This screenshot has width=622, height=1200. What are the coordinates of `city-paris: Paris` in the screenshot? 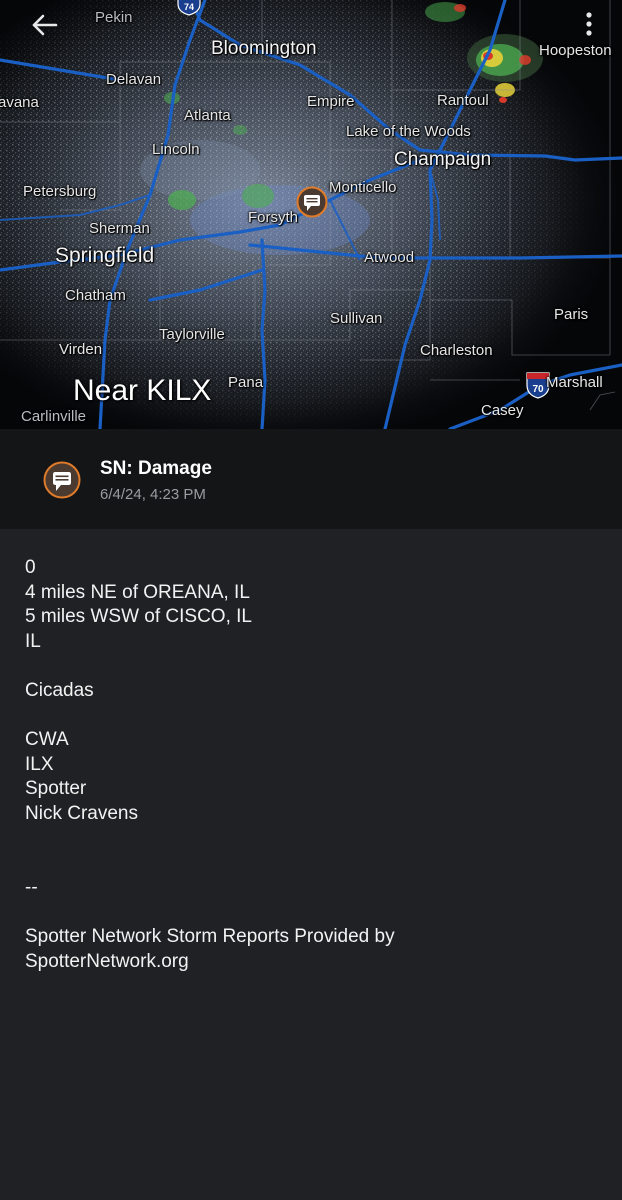 It's located at (571, 314).